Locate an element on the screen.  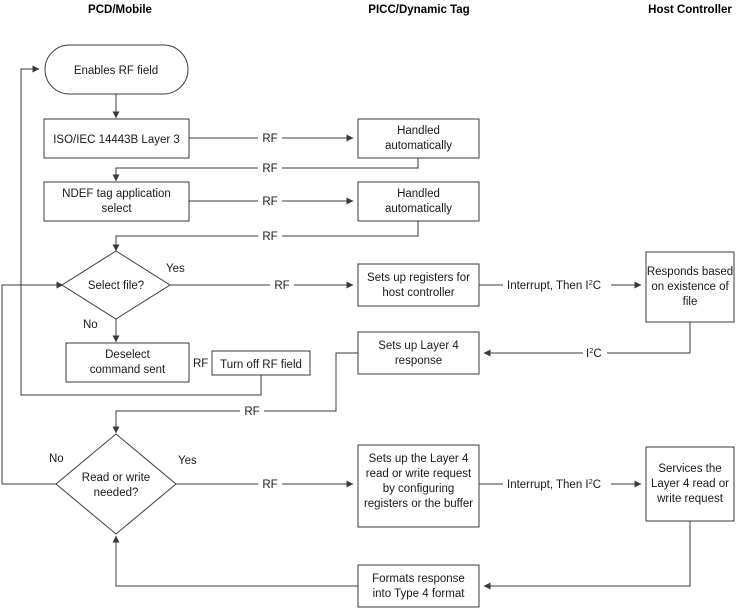
node-sets-up-layer-4-response-line2: response is located at coordinates (418, 361).